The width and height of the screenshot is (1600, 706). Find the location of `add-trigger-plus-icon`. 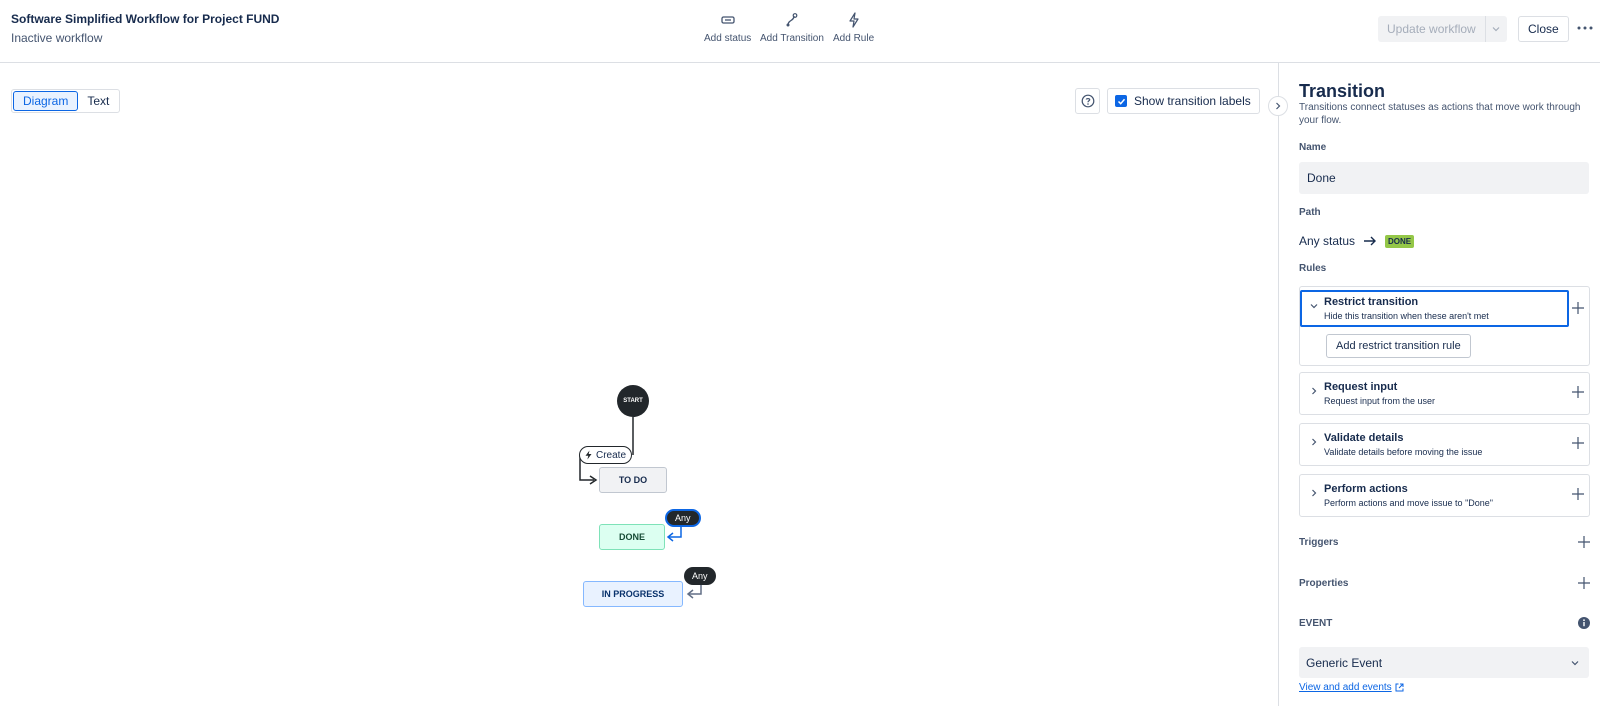

add-trigger-plus-icon is located at coordinates (1584, 542).